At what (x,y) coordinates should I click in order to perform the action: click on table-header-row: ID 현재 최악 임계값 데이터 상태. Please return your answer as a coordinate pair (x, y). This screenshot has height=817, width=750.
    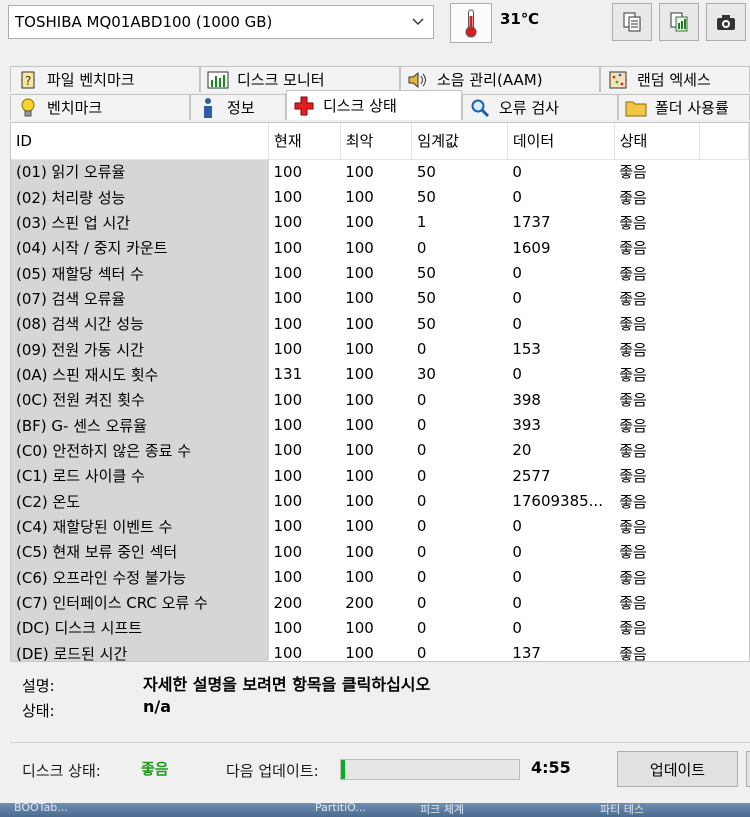
    Looking at the image, I should click on (380, 141).